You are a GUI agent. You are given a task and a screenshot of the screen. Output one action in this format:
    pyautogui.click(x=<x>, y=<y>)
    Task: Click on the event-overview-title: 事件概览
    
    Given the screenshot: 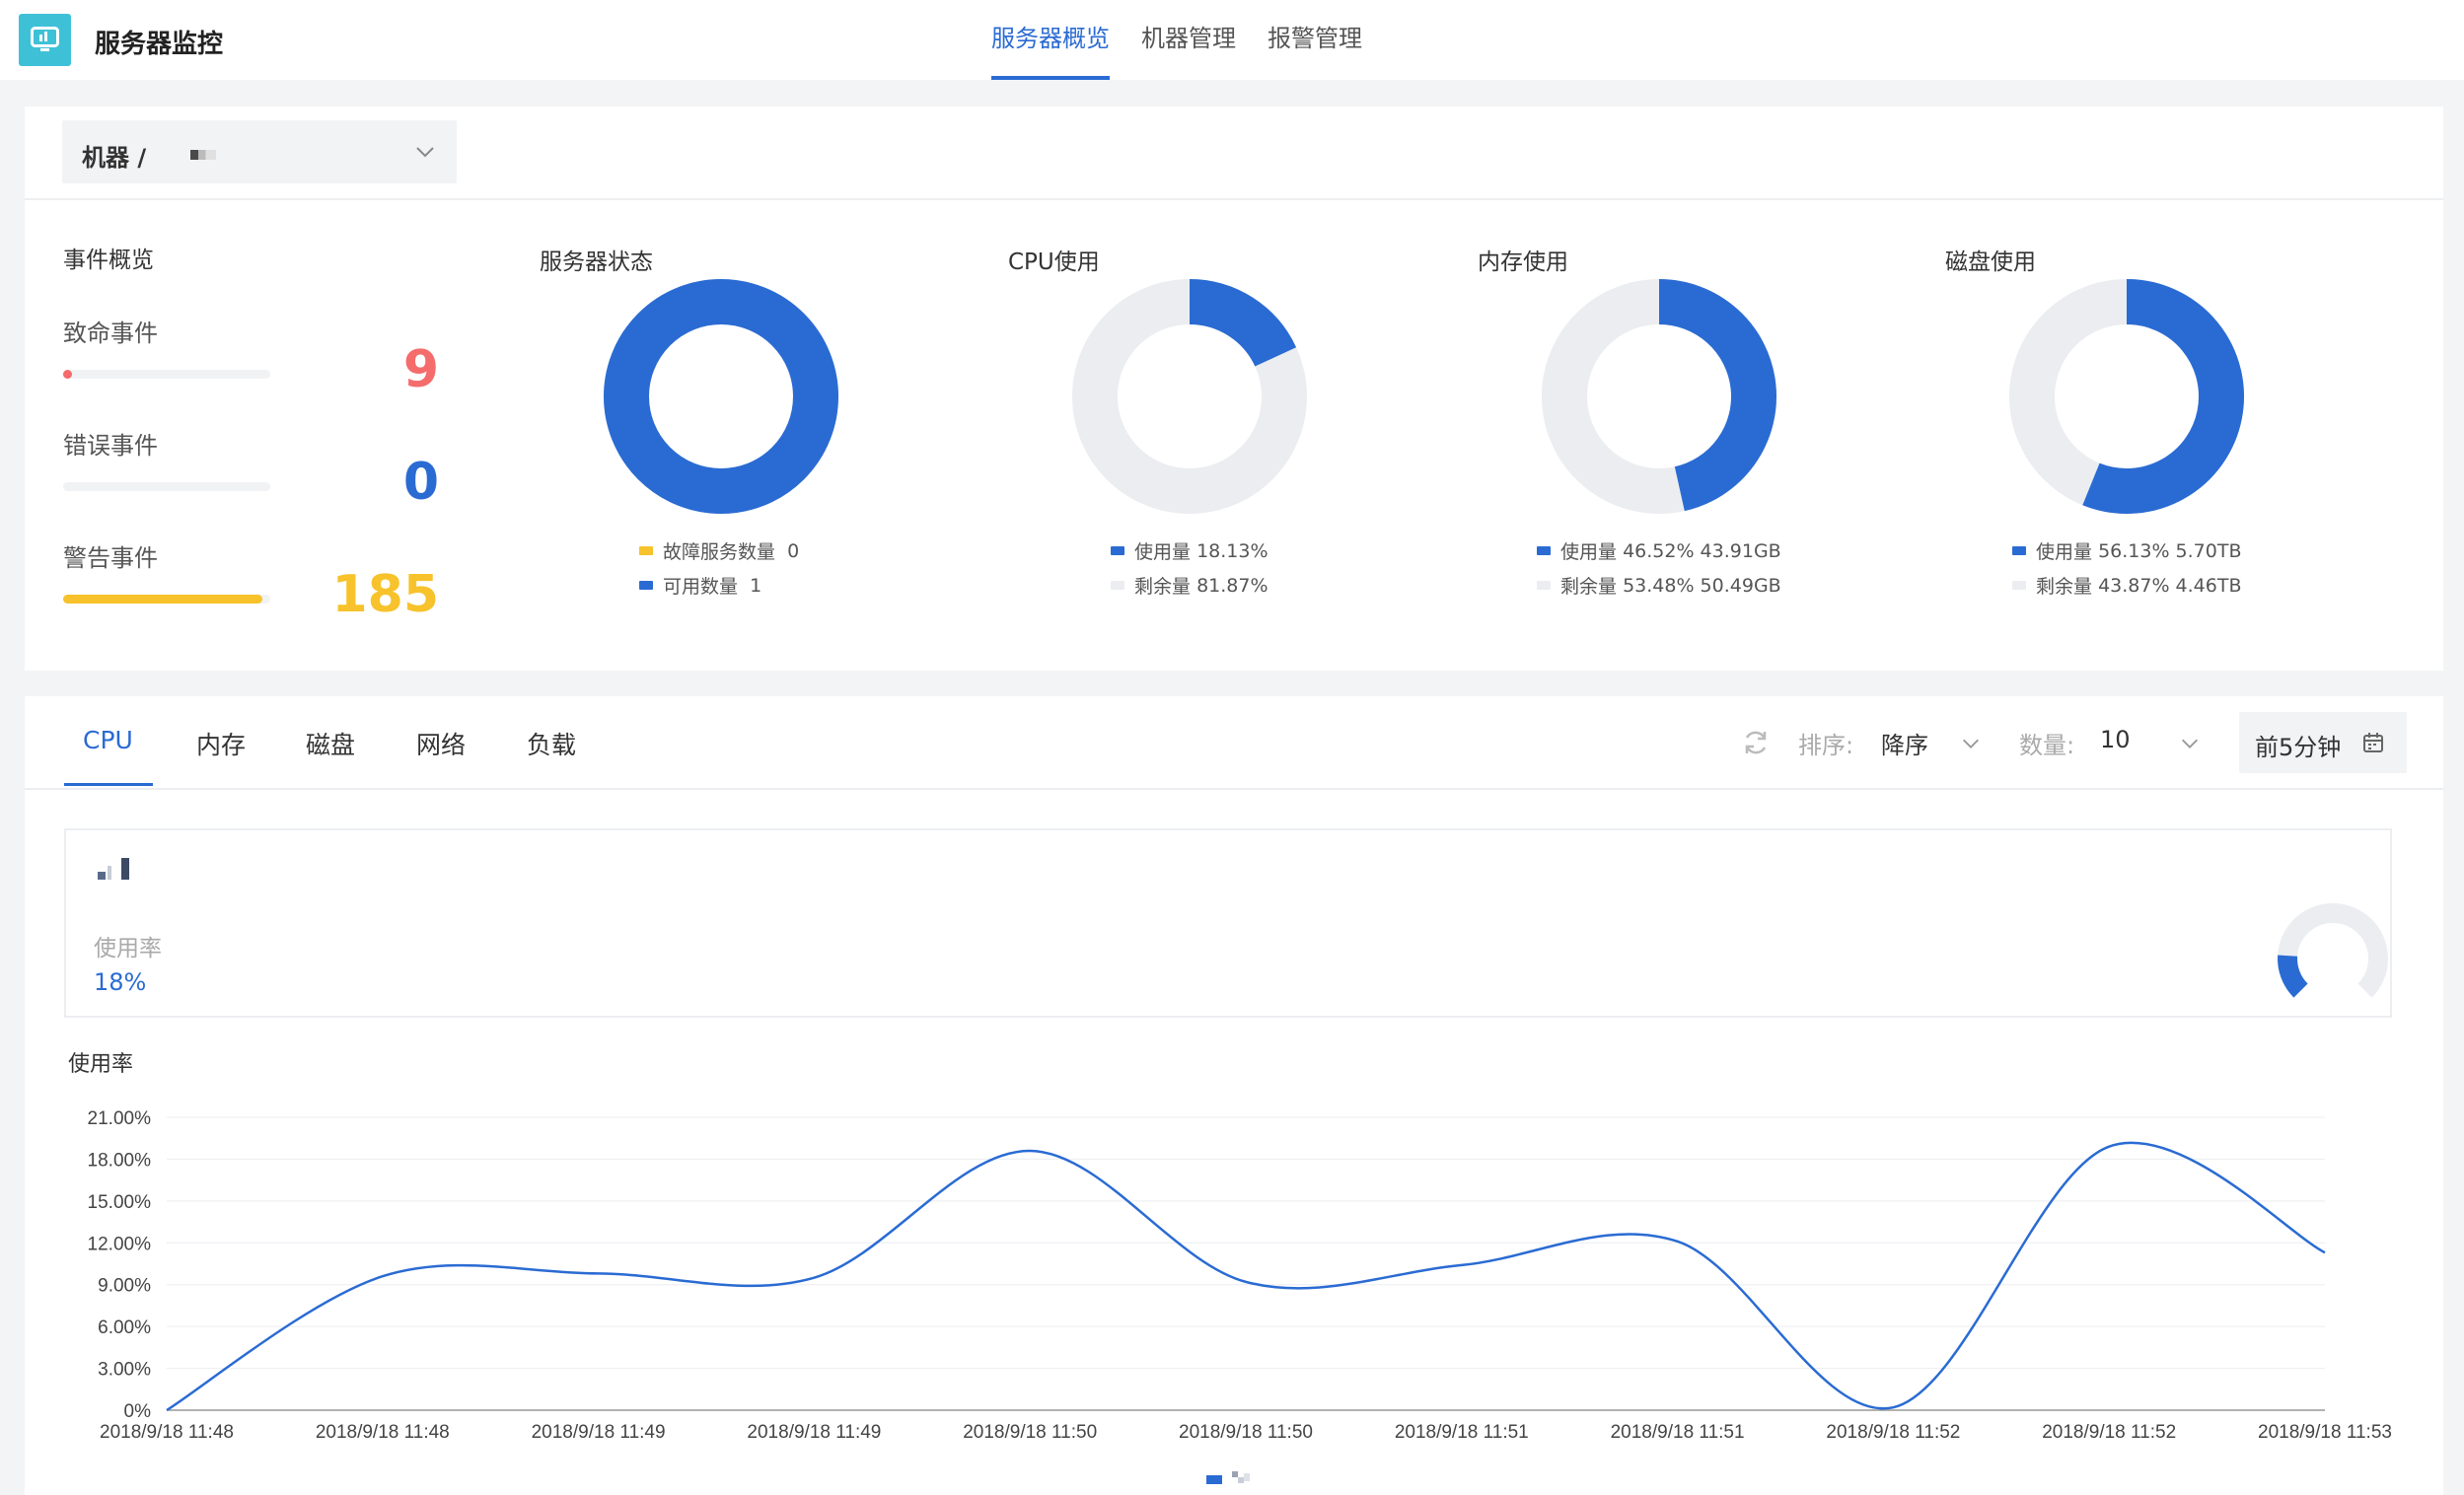 What is the action you would take?
    pyautogui.click(x=108, y=260)
    